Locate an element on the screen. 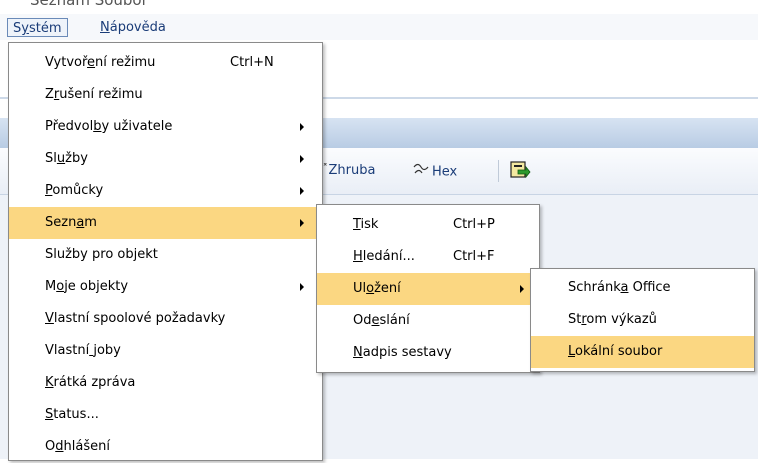 This screenshot has width=758, height=463. menu-item-label-post: slání is located at coordinates (394, 320).